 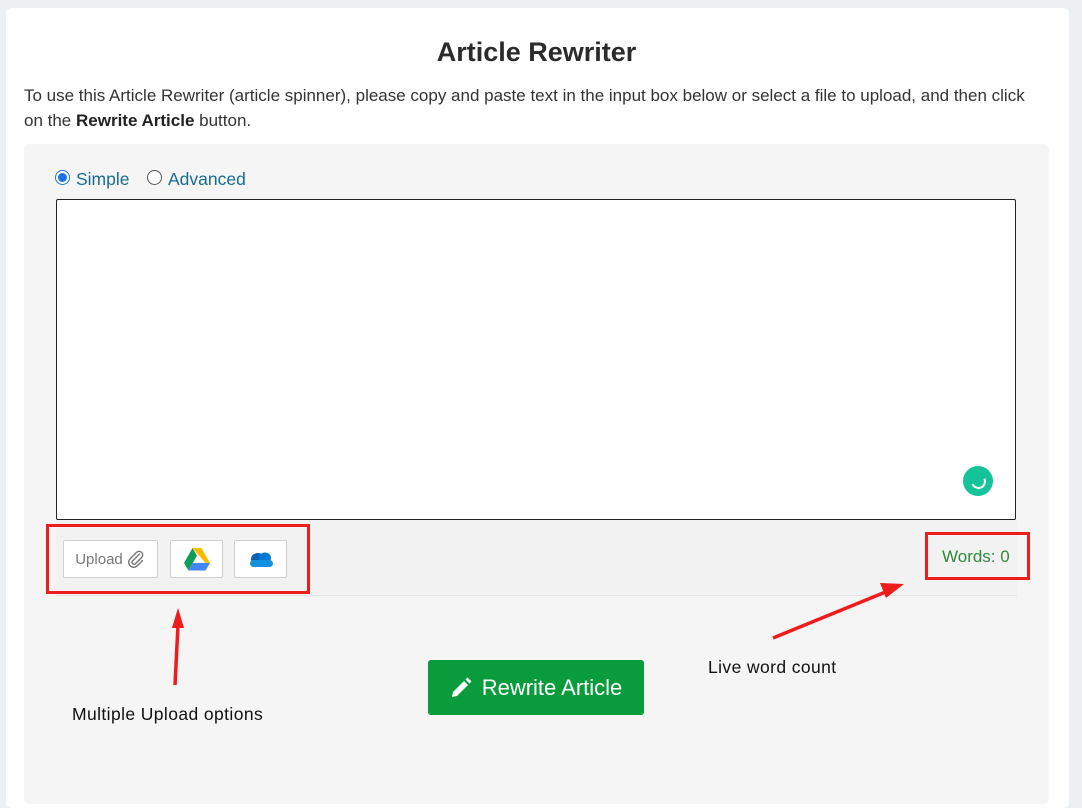 What do you see at coordinates (838, 611) in the screenshot?
I see `arrow-diagonal-icon` at bounding box center [838, 611].